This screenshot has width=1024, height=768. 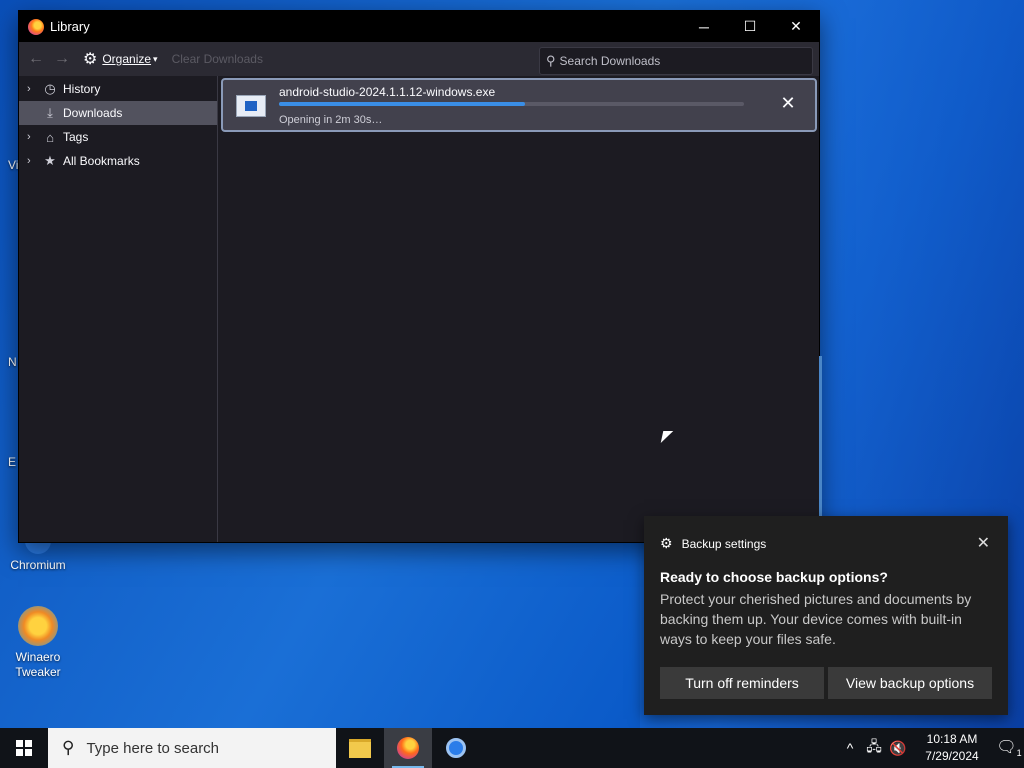 I want to click on taskbar-file-explorer, so click(x=360, y=748).